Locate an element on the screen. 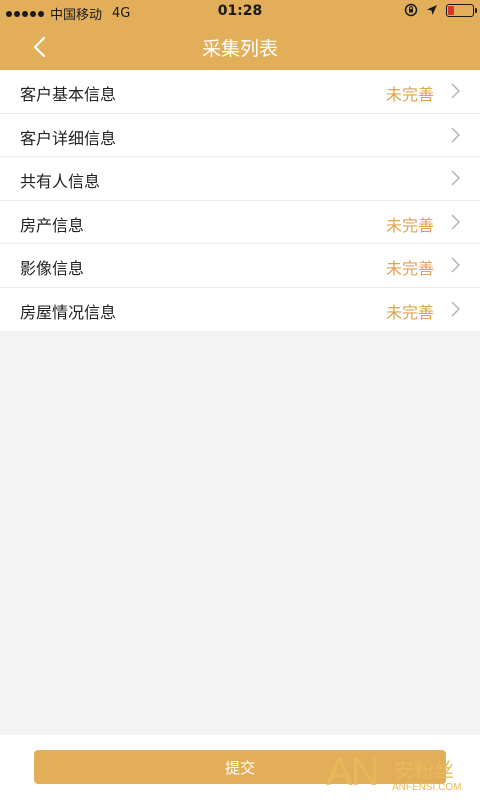 The image size is (480, 800). watermark-logo: AN 安粉丝 ANFENSI.COM is located at coordinates (401, 774).